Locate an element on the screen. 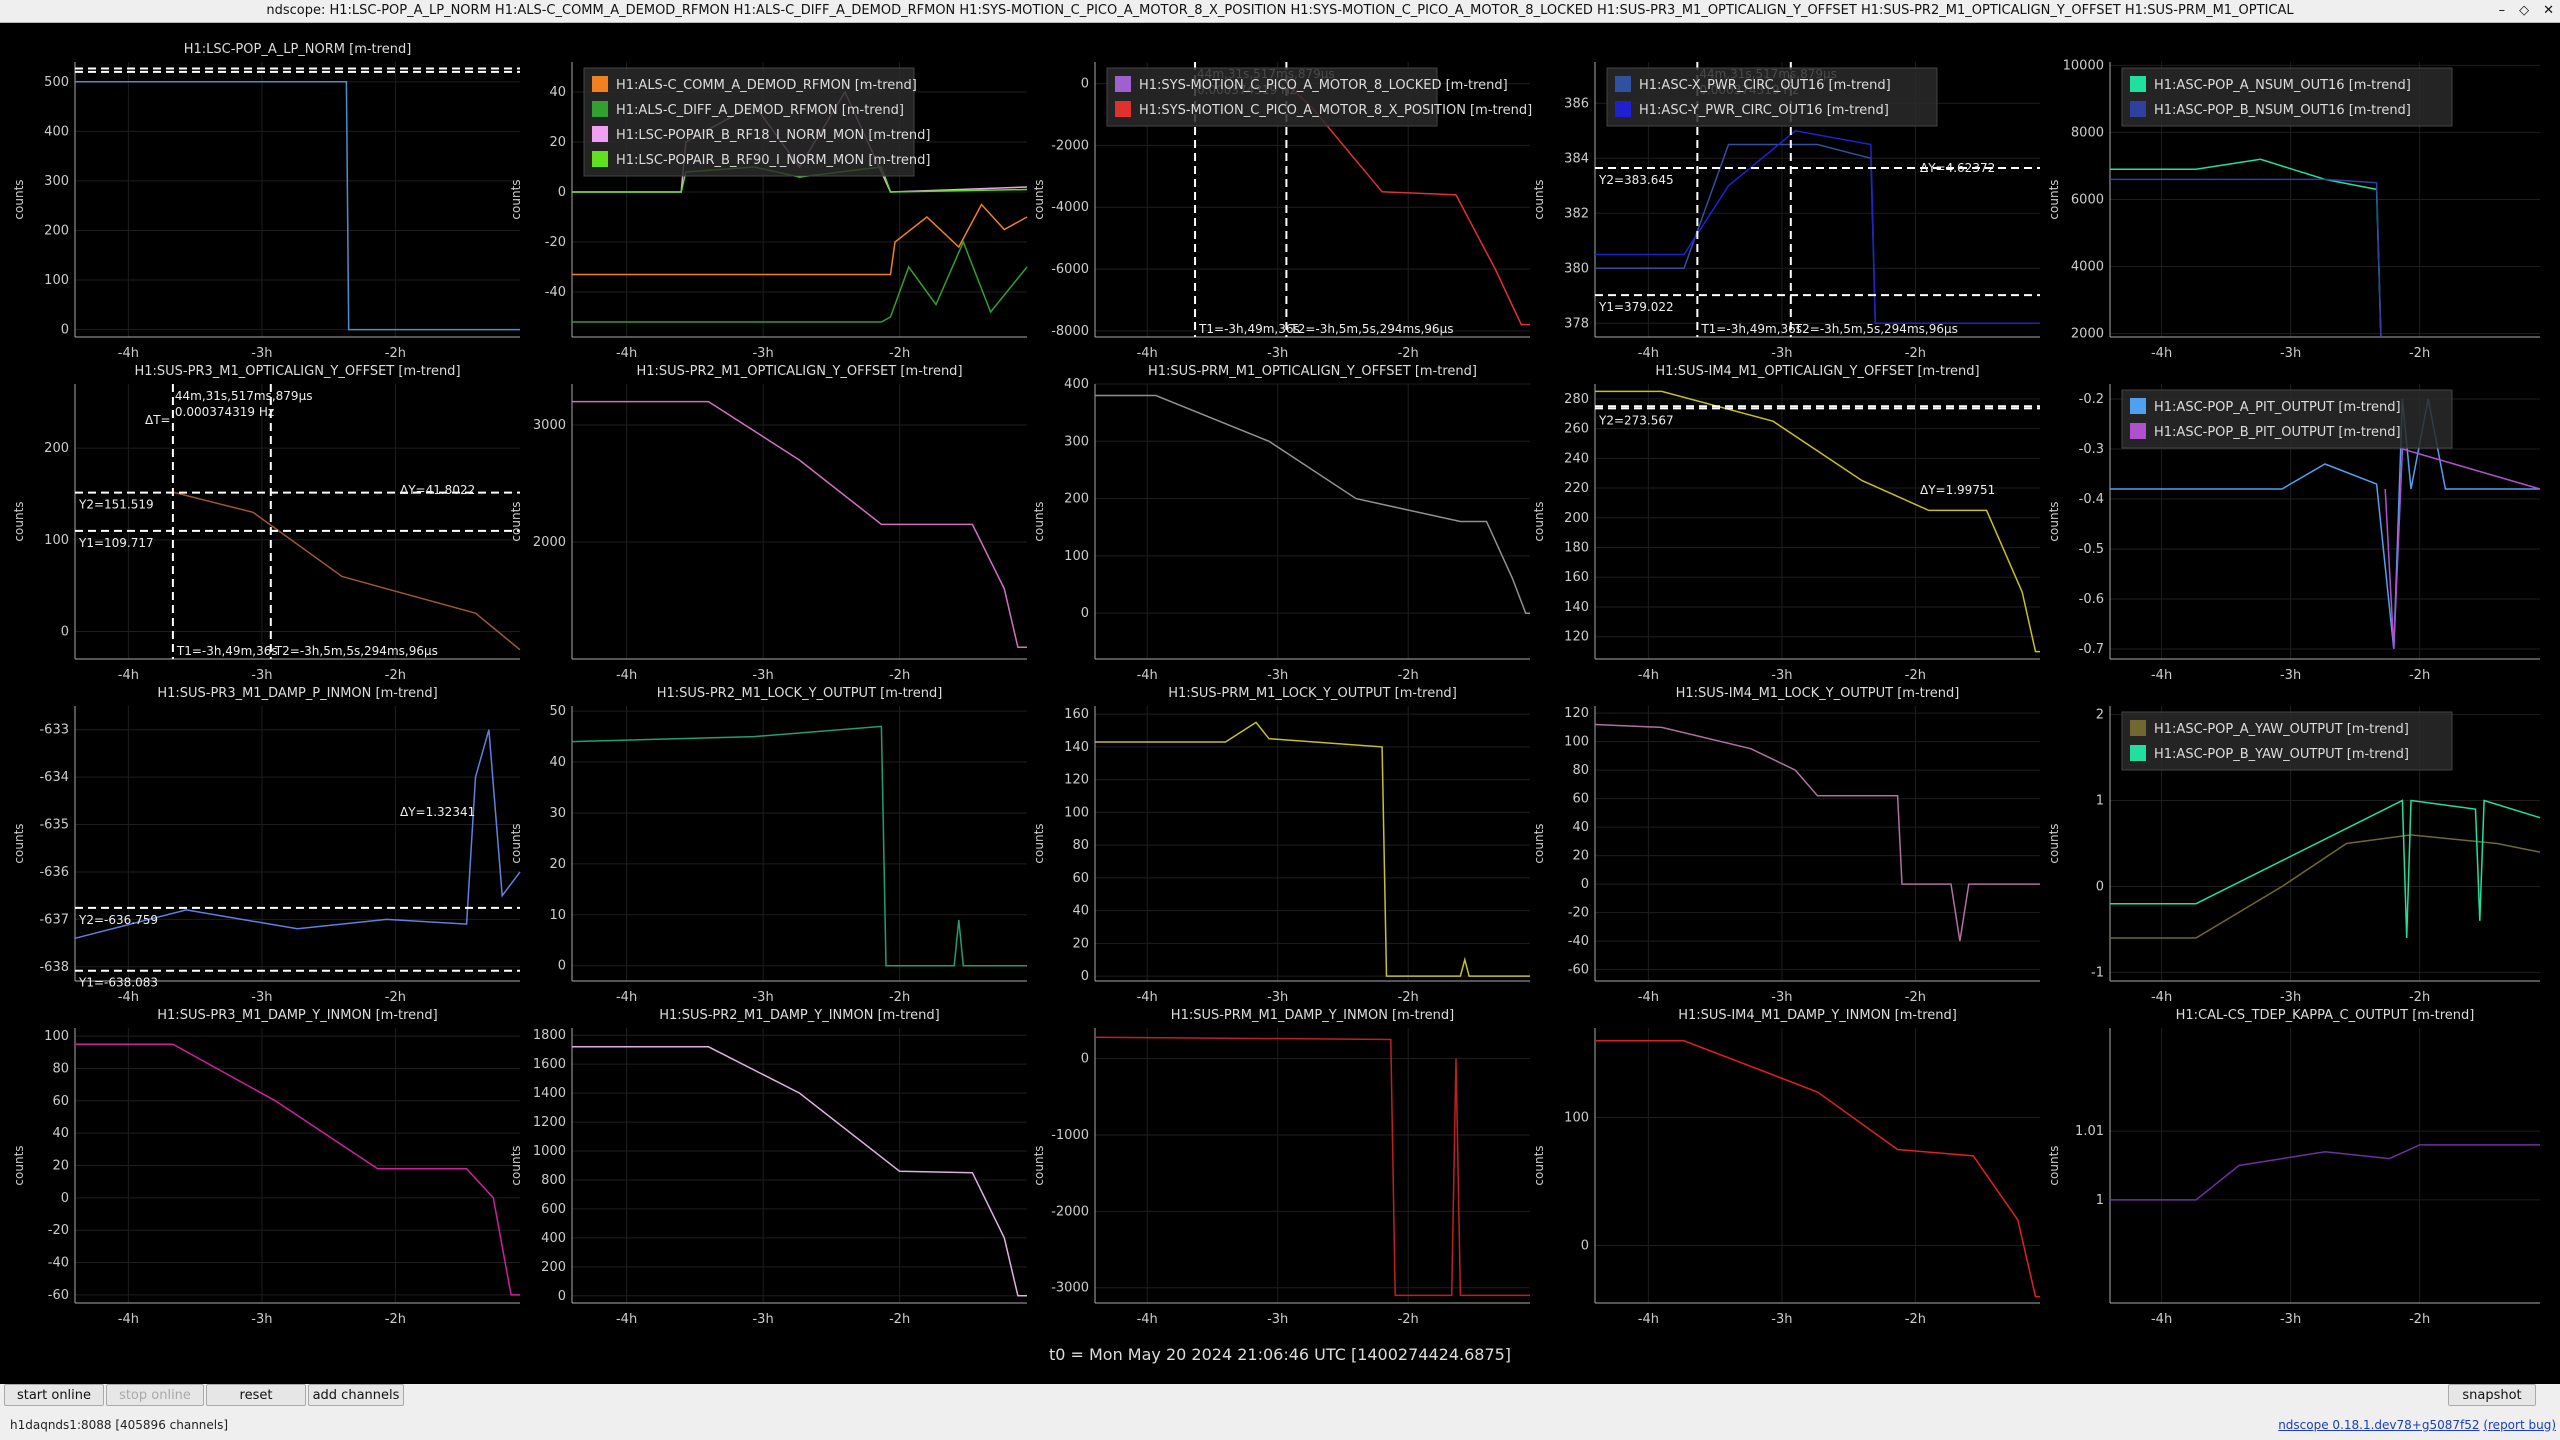 The image size is (2560, 1440). maximize-icon: ◇ is located at coordinates (2524, 11).